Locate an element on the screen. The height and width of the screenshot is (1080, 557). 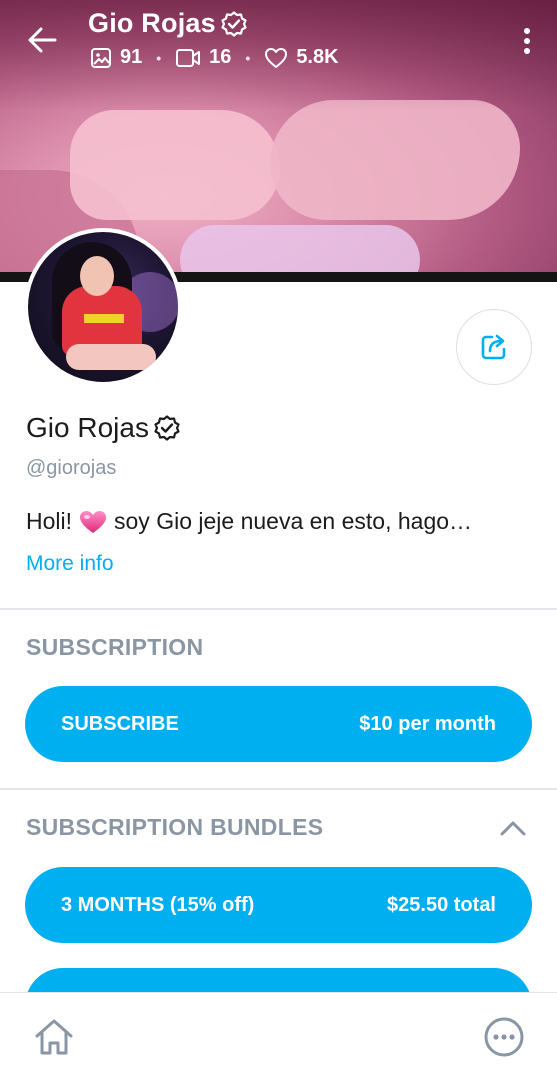
header-stats: 91 • 16 • 5.8K is located at coordinates (214, 57).